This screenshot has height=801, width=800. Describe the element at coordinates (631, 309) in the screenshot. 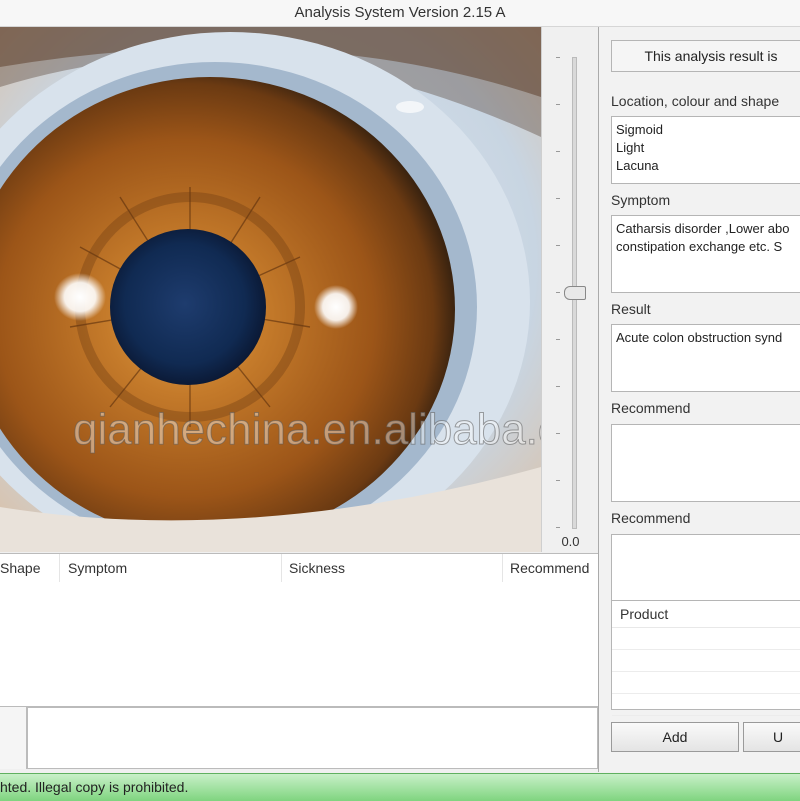

I see `result-label: Result` at that location.